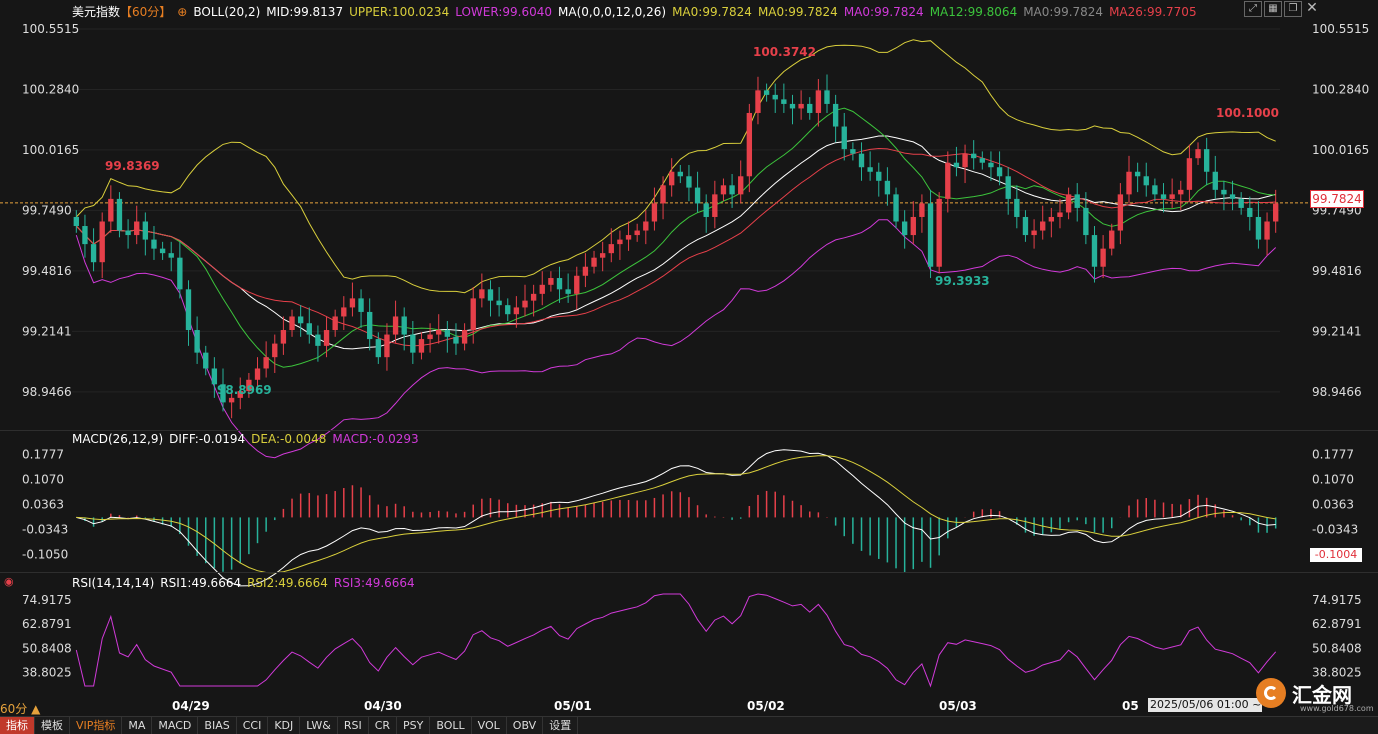 The image size is (1378, 734). I want to click on toolbar-tab-5: BIAS, so click(217, 725).